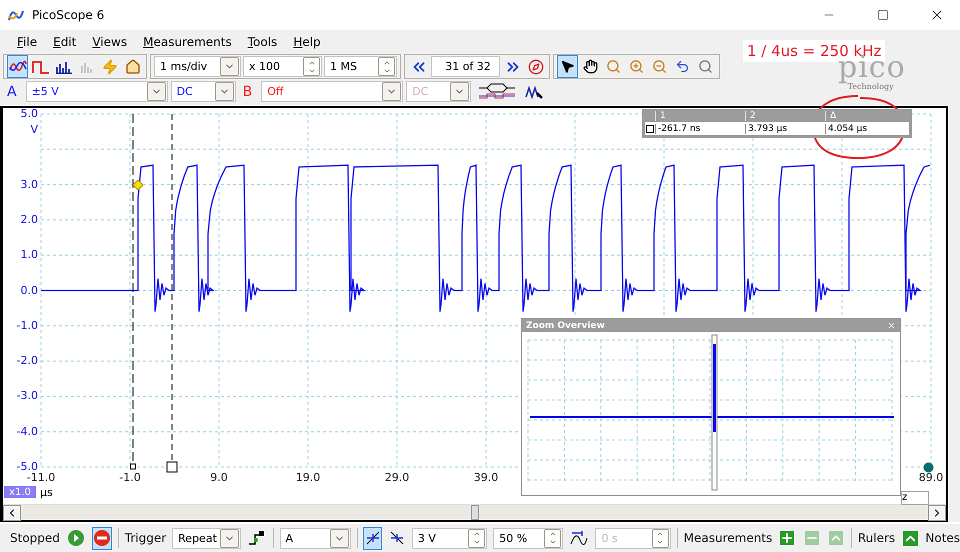 Image resolution: width=960 pixels, height=552 pixels. What do you see at coordinates (27, 42) in the screenshot?
I see `menu-item: File` at bounding box center [27, 42].